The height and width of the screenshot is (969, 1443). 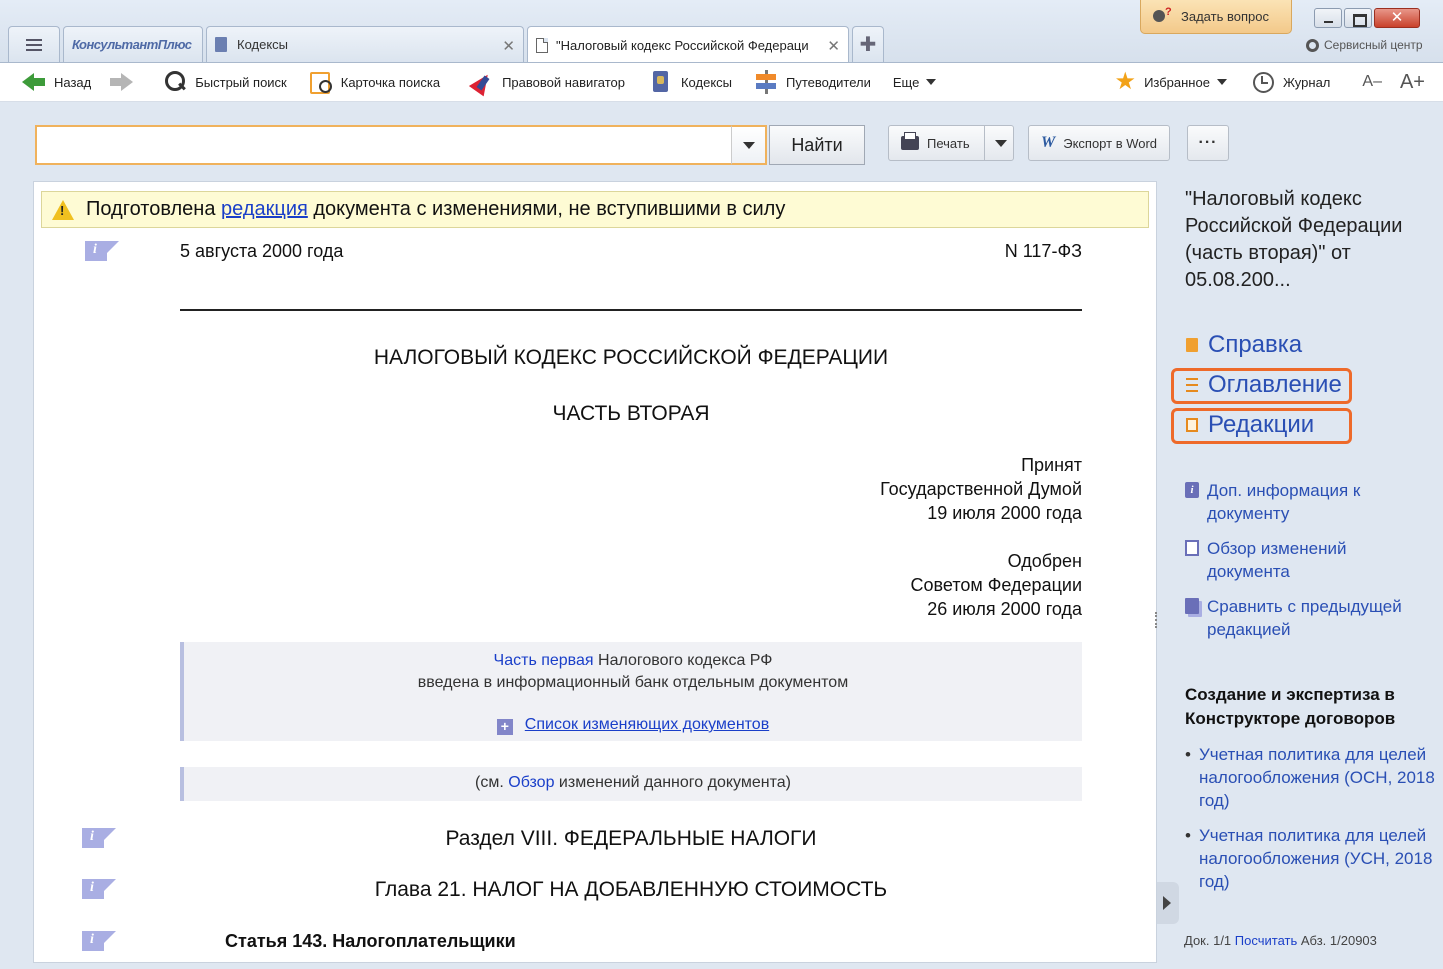 I want to click on forward-button, so click(x=127, y=82).